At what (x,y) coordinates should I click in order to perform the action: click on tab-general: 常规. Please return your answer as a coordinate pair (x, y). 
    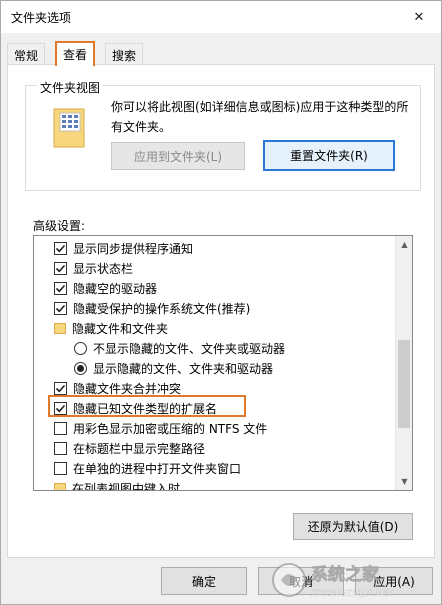
    Looking at the image, I should click on (26, 54).